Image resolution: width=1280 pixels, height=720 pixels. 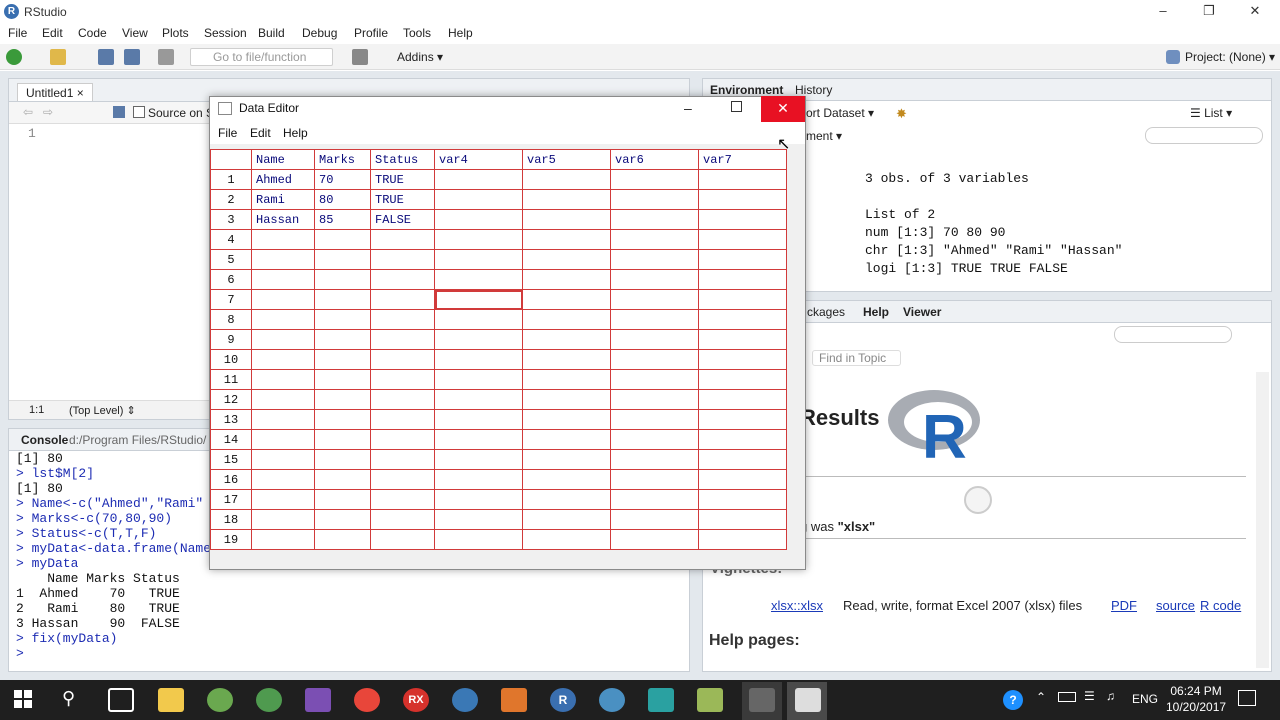 What do you see at coordinates (654, 159) in the screenshot?
I see `column-header: var6` at bounding box center [654, 159].